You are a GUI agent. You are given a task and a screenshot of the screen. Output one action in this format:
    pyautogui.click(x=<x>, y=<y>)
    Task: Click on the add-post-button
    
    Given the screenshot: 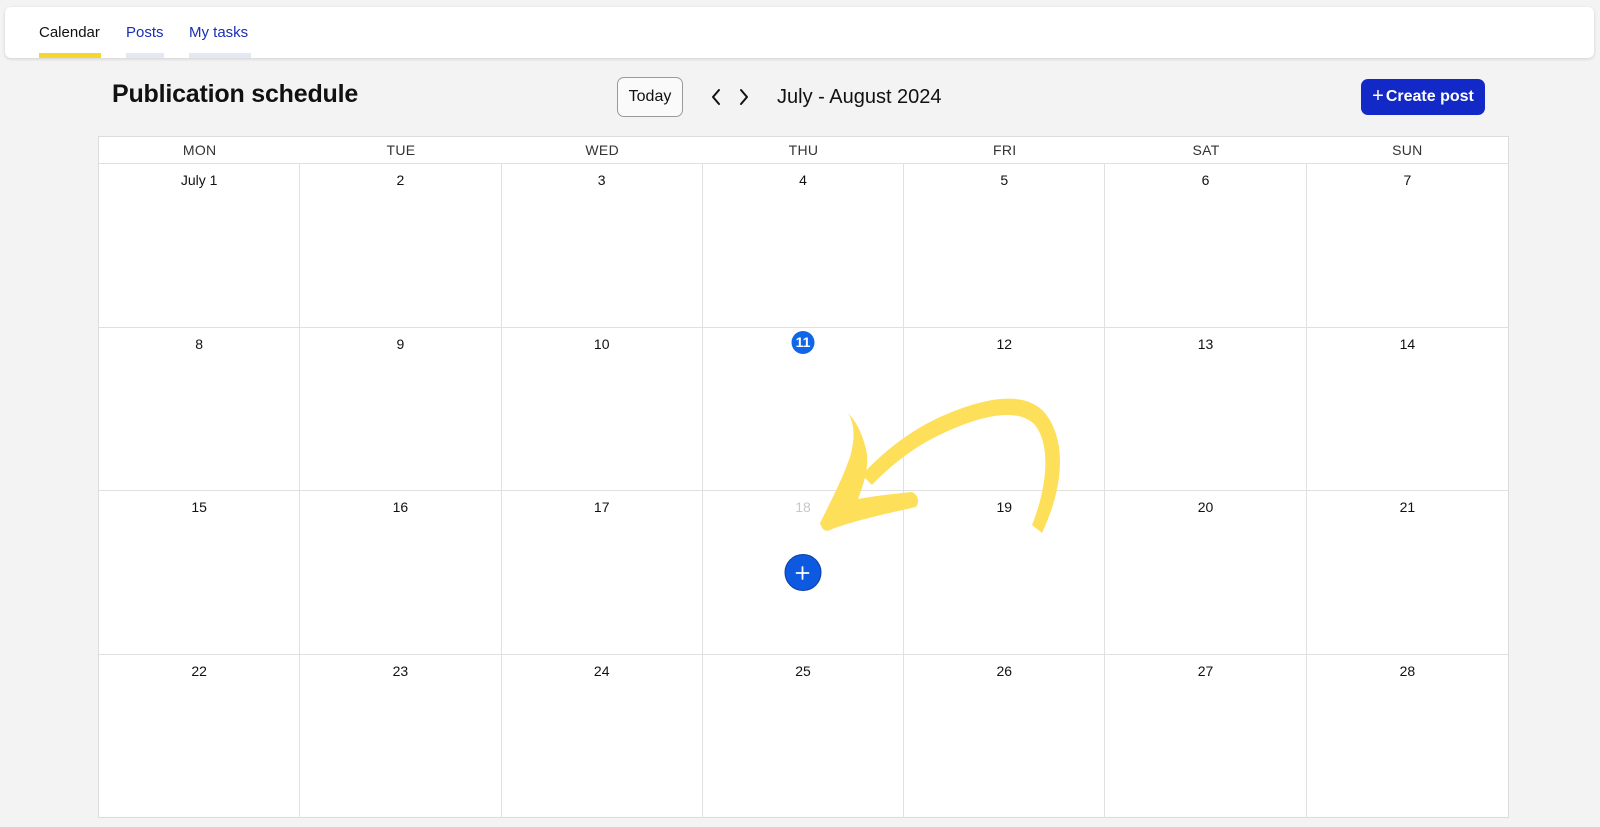 What is the action you would take?
    pyautogui.click(x=803, y=572)
    